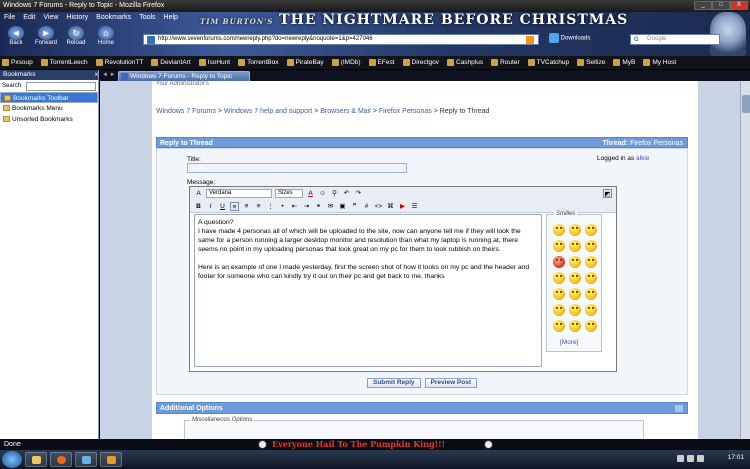 The image size is (750, 469). Describe the element at coordinates (559, 278) in the screenshot. I see `laugh-icon` at that location.